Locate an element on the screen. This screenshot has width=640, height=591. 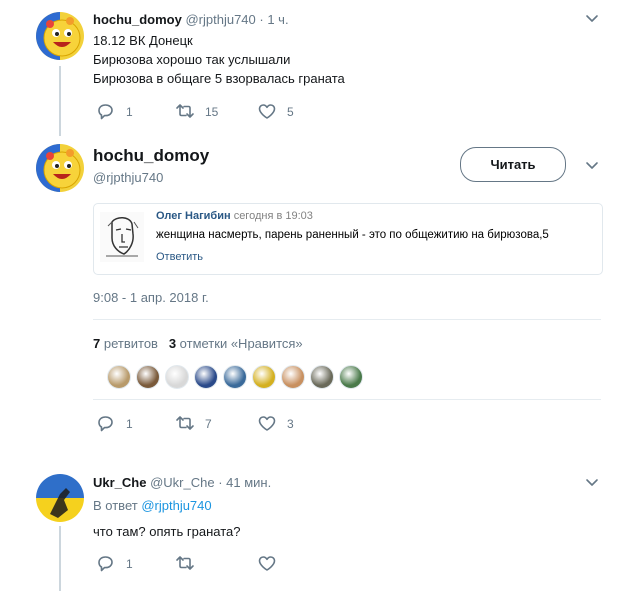
author-name: Ukr_Che is located at coordinates (119, 482).